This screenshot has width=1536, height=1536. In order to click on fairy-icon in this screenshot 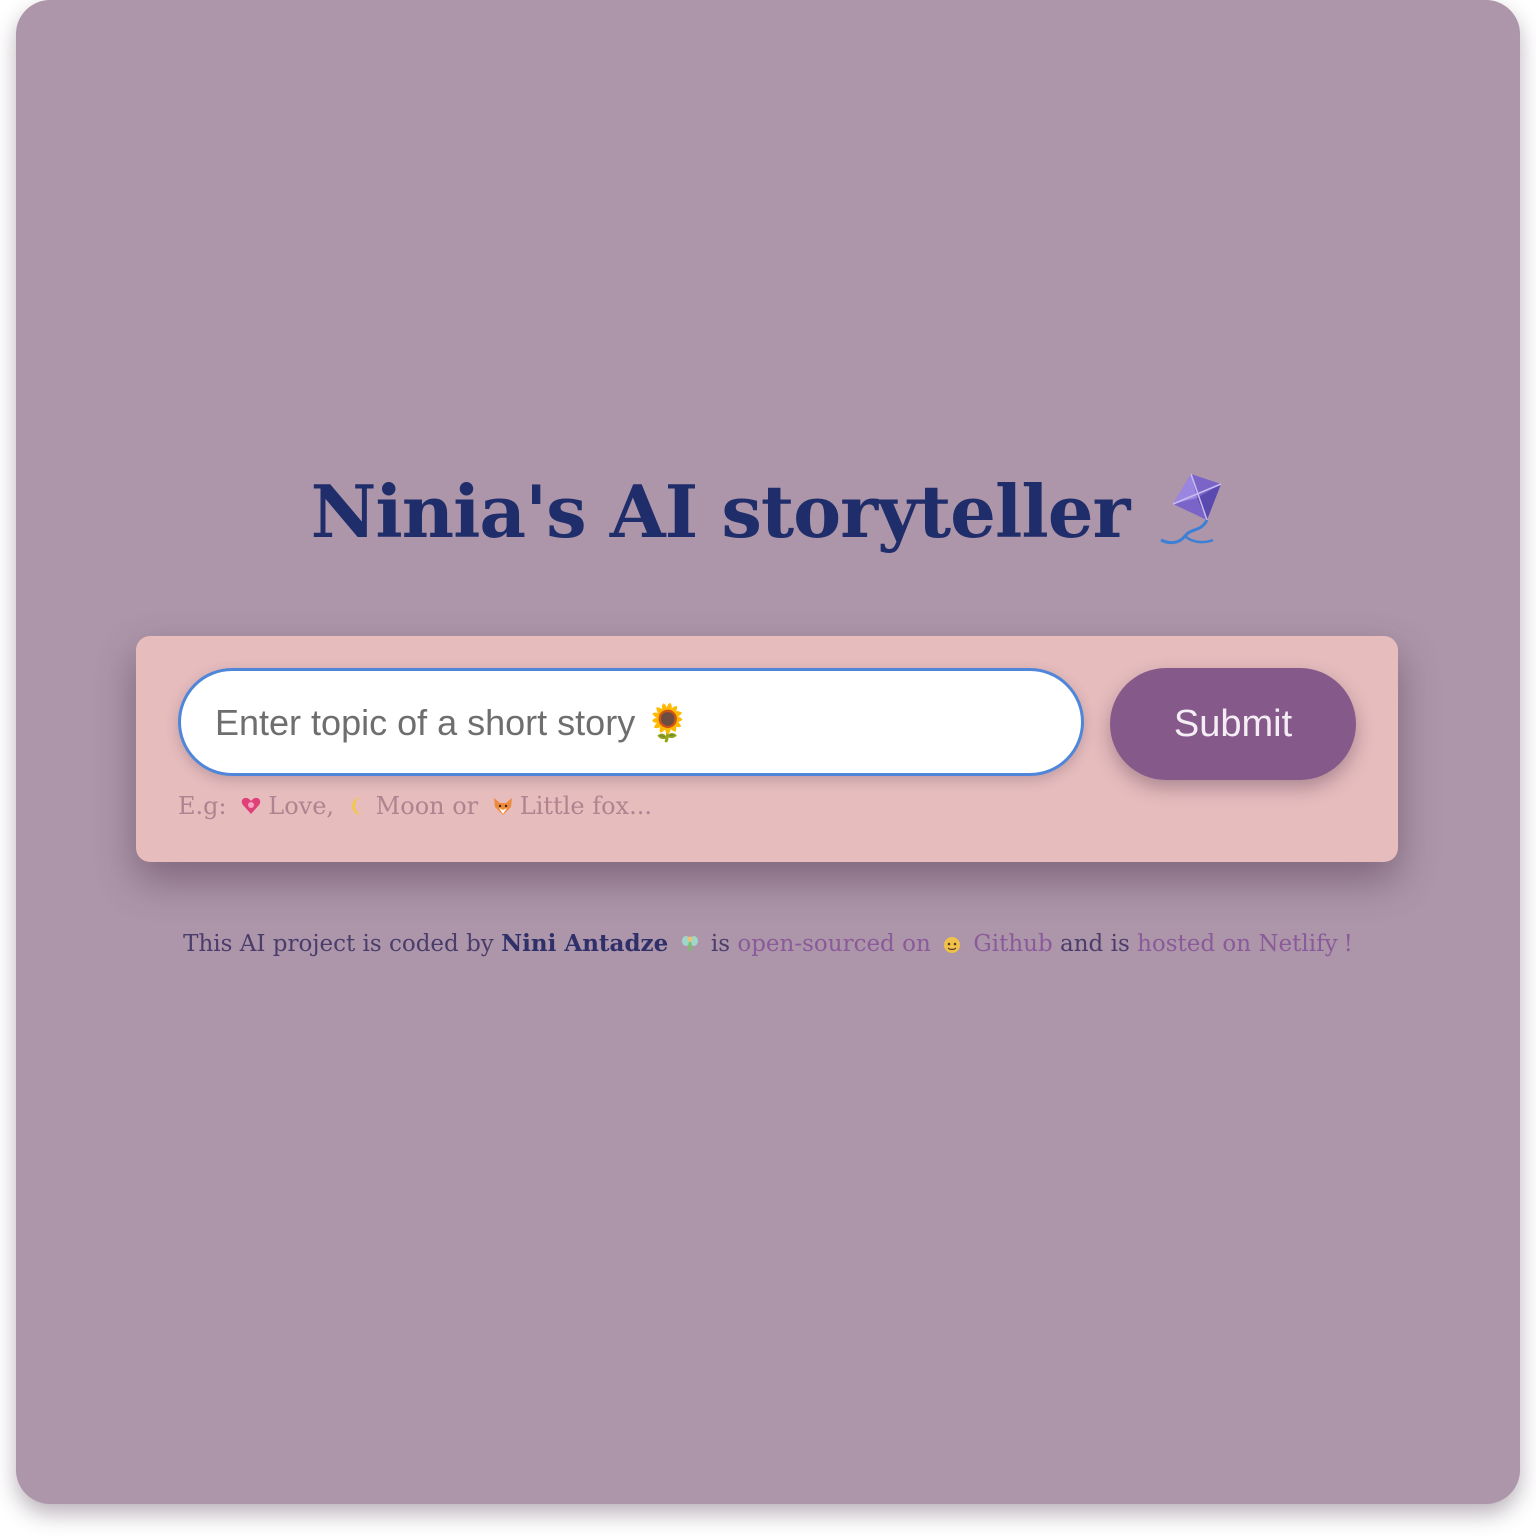, I will do `click(690, 944)`.